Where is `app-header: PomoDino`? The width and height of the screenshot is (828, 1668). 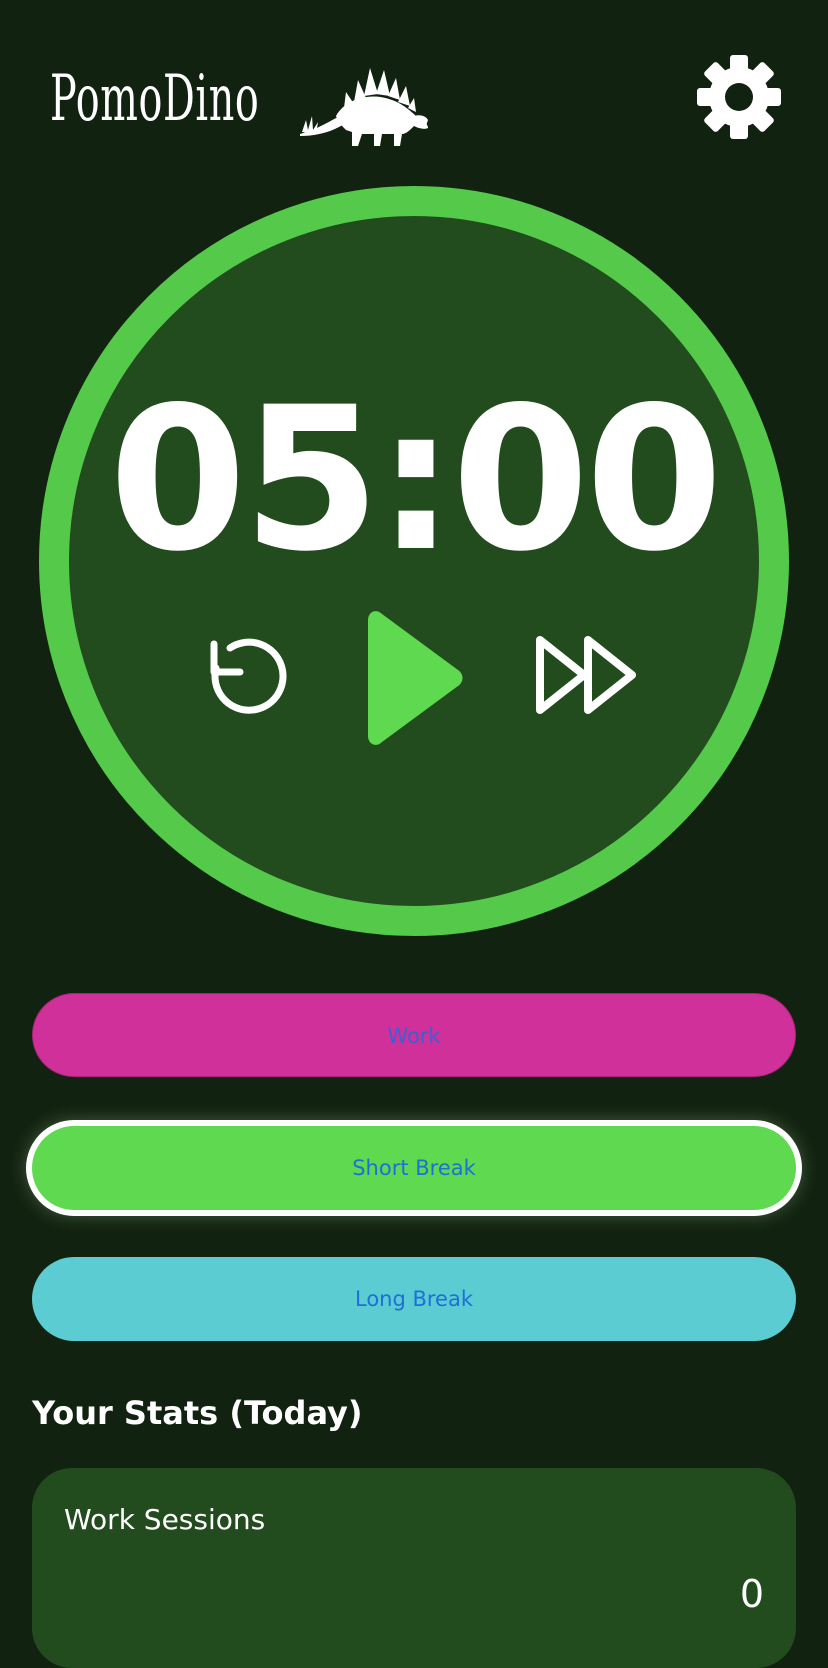
app-header: PomoDino is located at coordinates (414, 90).